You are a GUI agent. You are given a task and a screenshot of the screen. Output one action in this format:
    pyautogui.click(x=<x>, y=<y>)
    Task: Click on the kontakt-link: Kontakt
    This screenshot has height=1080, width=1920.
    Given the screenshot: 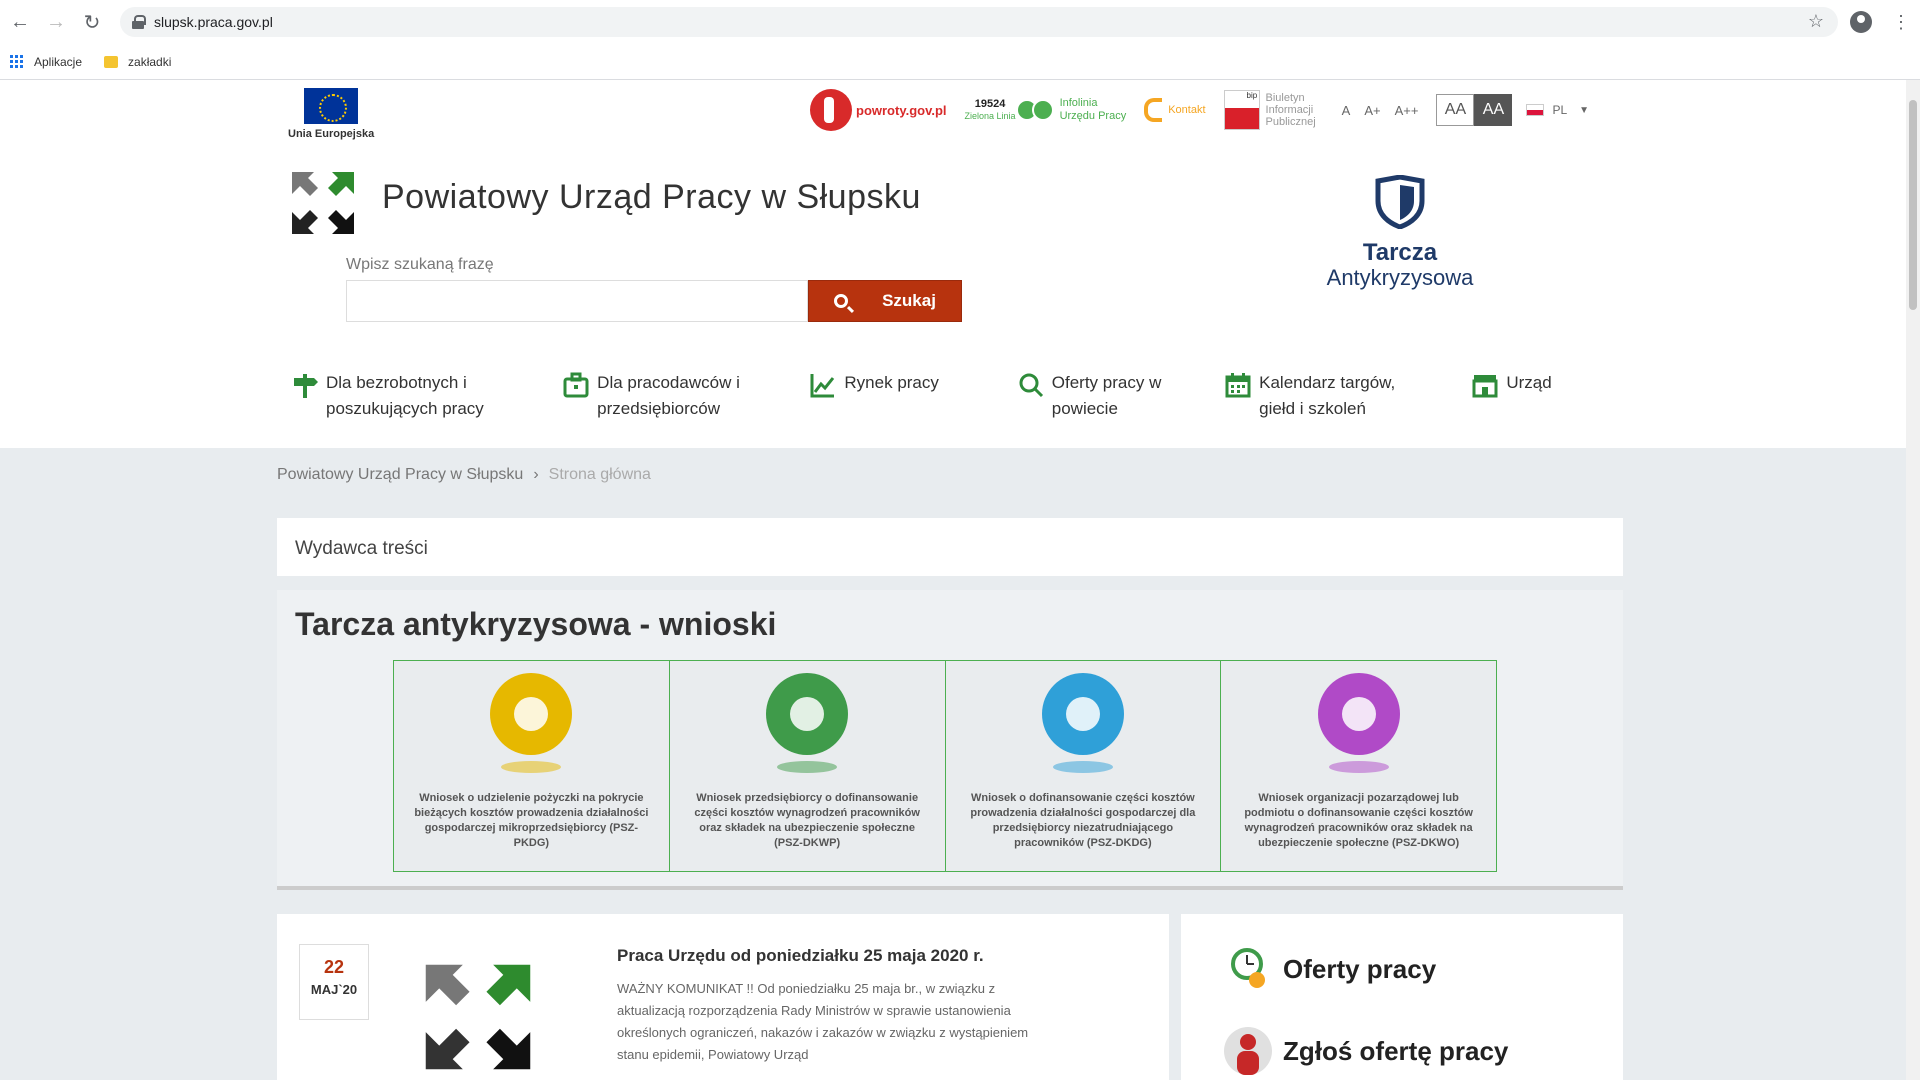 What is the action you would take?
    pyautogui.click(x=1175, y=110)
    